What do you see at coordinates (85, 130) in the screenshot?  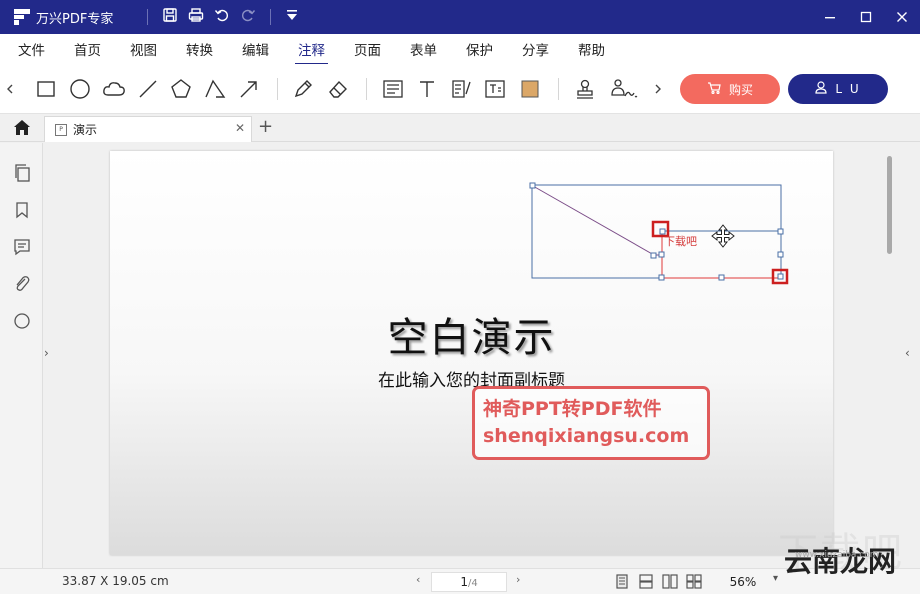 I see `document-tab-label: 演示` at bounding box center [85, 130].